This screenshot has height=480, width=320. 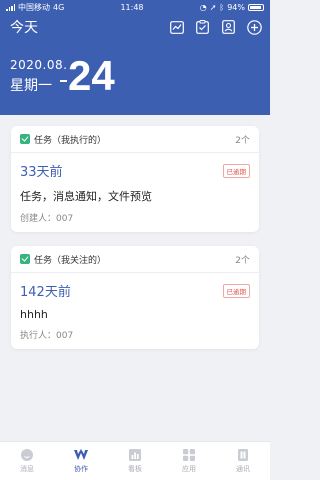 What do you see at coordinates (135, 455) in the screenshot?
I see `board-icon` at bounding box center [135, 455].